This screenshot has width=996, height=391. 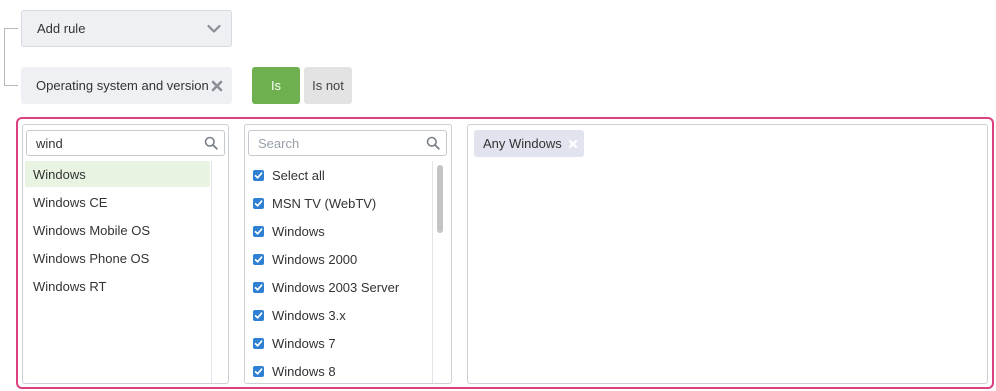 I want to click on version-item: Windows 7, so click(x=343, y=343).